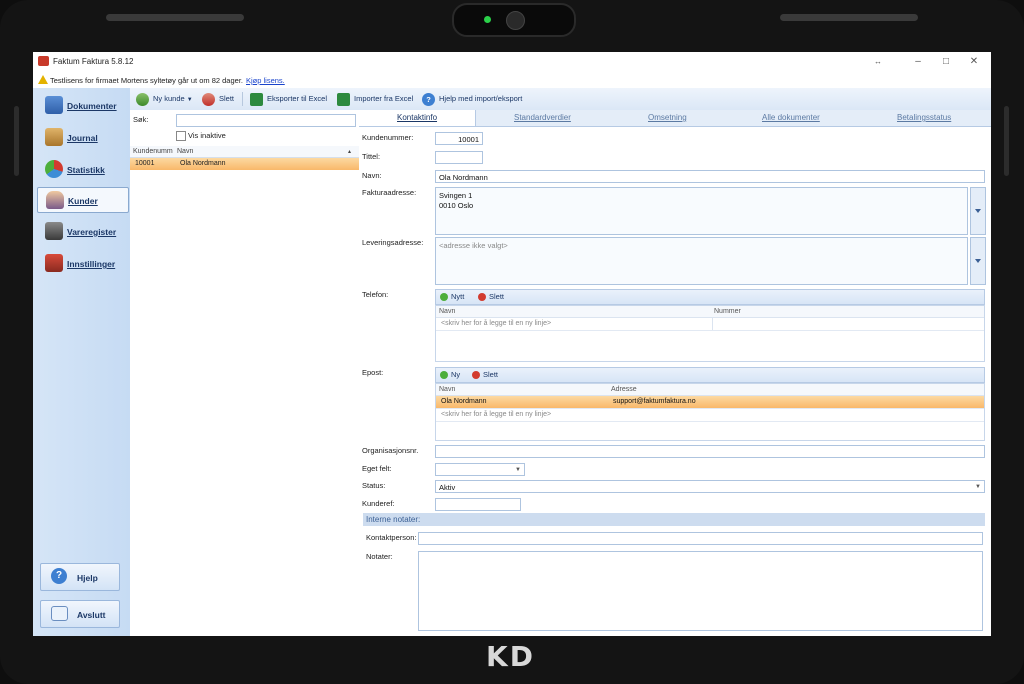  What do you see at coordinates (82, 263) in the screenshot?
I see `nav-item-innstillinger: Innstillinger` at bounding box center [82, 263].